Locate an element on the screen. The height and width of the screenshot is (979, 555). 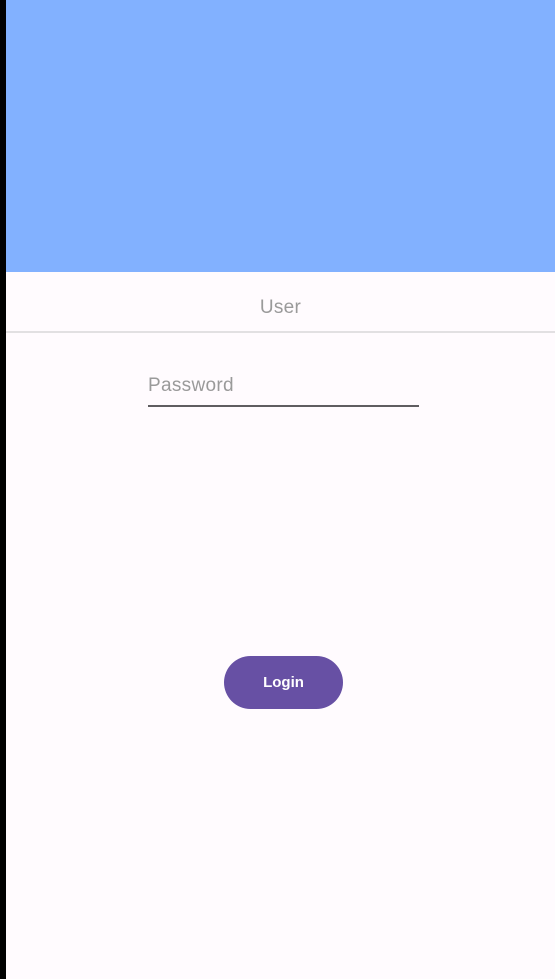
user-placeholder: User is located at coordinates (280, 307).